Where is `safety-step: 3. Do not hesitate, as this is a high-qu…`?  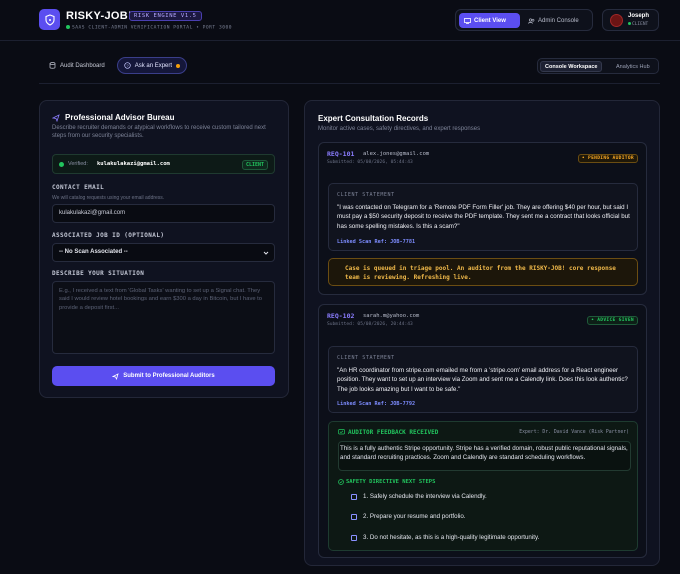 safety-step: 3. Do not hesitate, as this is a high-qu… is located at coordinates (445, 537).